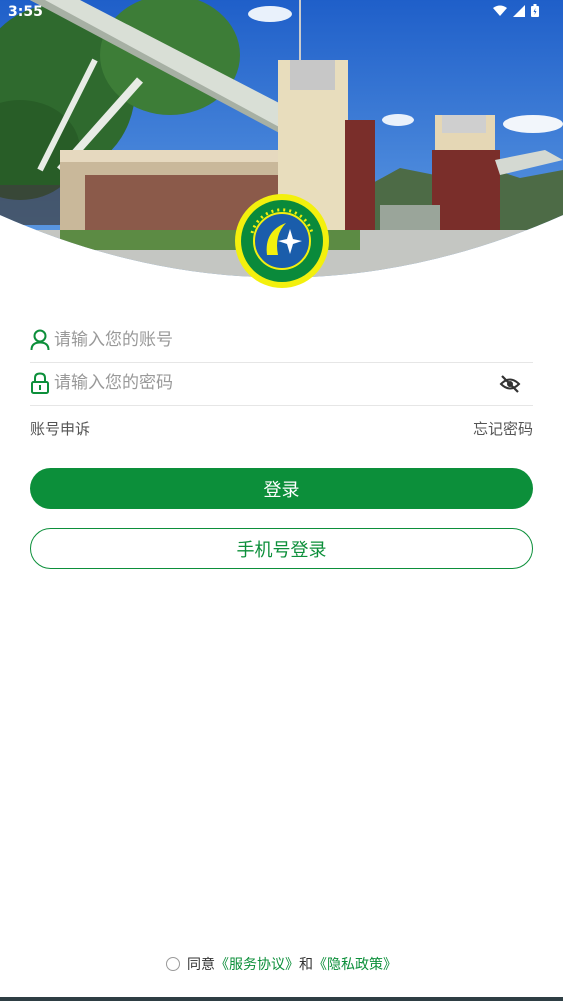  What do you see at coordinates (306, 965) in the screenshot?
I see `agree-connector: 和` at bounding box center [306, 965].